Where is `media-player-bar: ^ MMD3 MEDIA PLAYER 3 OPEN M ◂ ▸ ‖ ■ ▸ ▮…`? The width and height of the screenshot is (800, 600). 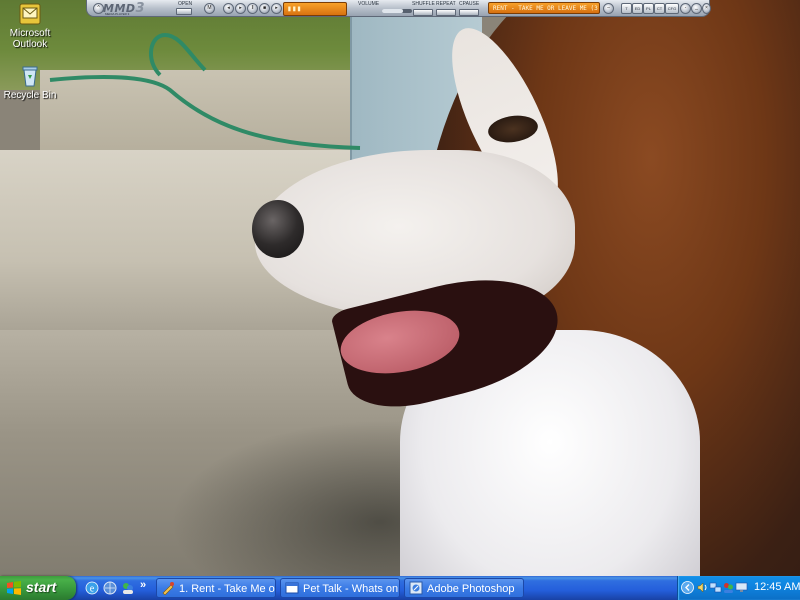
media-player-bar: ^ MMD3 MEDIA PLAYER 3 OPEN M ◂ ▸ ‖ ■ ▸ ▮… is located at coordinates (398, 8).